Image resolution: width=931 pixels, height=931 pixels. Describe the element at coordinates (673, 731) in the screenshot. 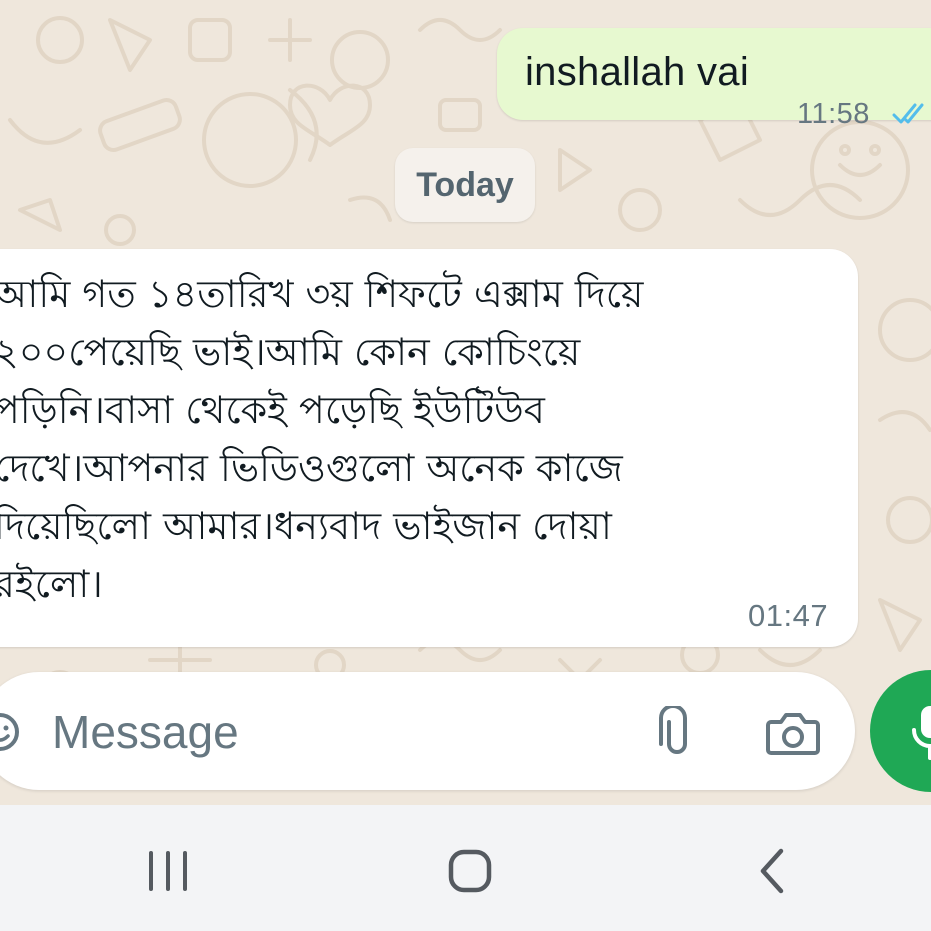

I see `paperclip-icon` at that location.